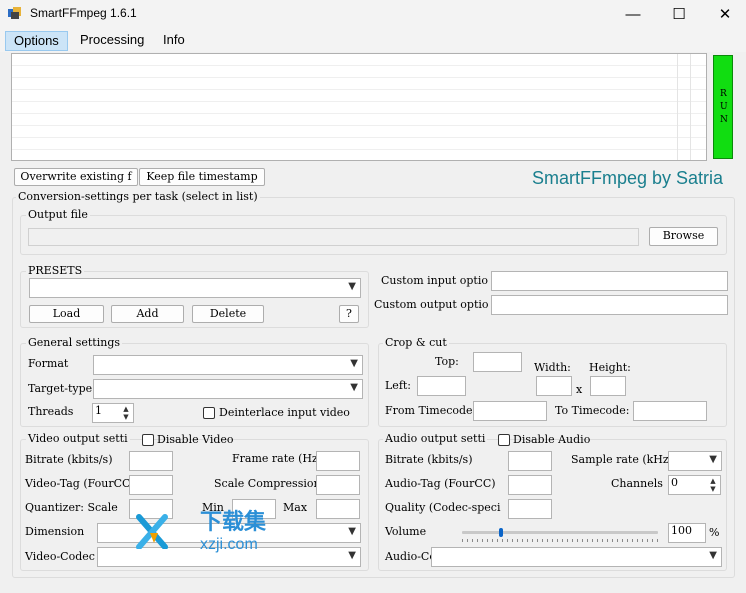 Image resolution: width=746 pixels, height=593 pixels. What do you see at coordinates (608, 386) in the screenshot?
I see `crop-height-field` at bounding box center [608, 386].